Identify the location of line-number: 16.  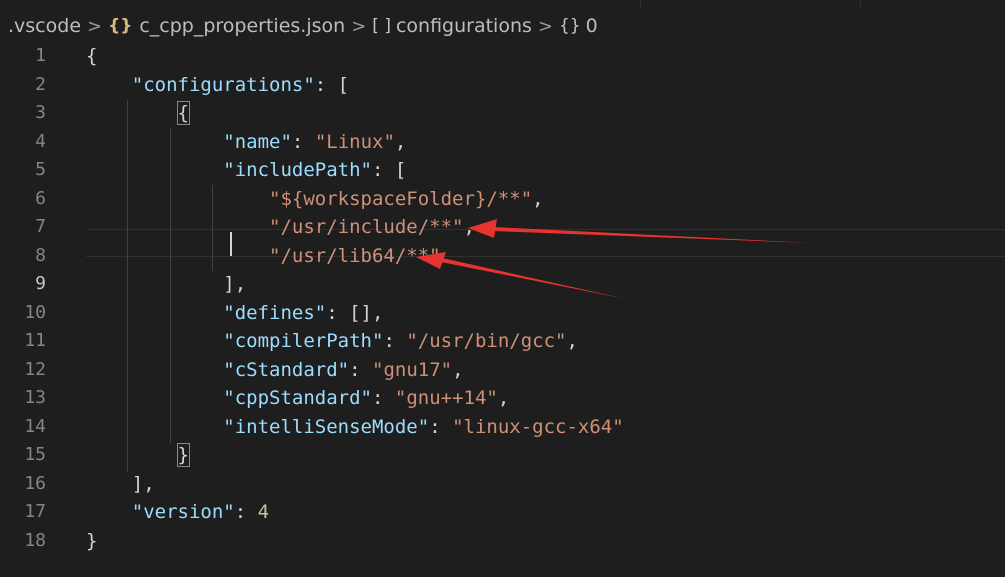
(35, 483).